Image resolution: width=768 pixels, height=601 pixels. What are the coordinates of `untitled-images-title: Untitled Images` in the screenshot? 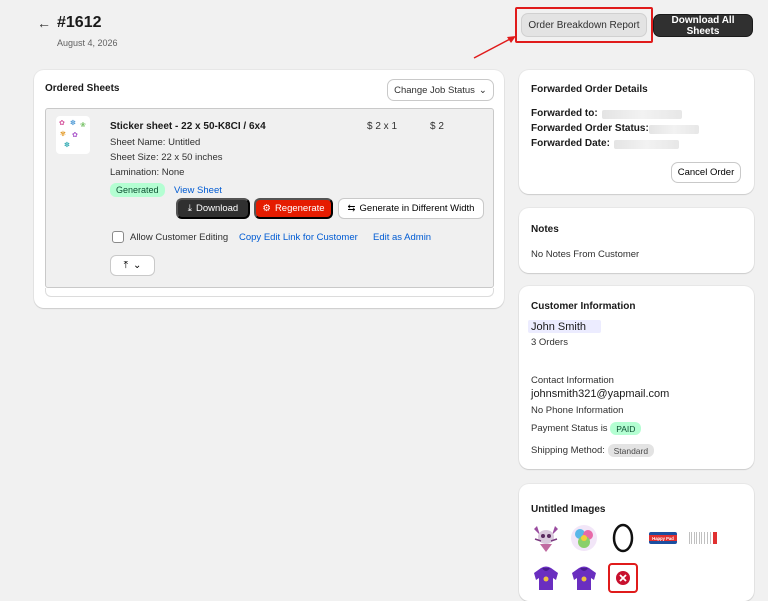 It's located at (568, 509).